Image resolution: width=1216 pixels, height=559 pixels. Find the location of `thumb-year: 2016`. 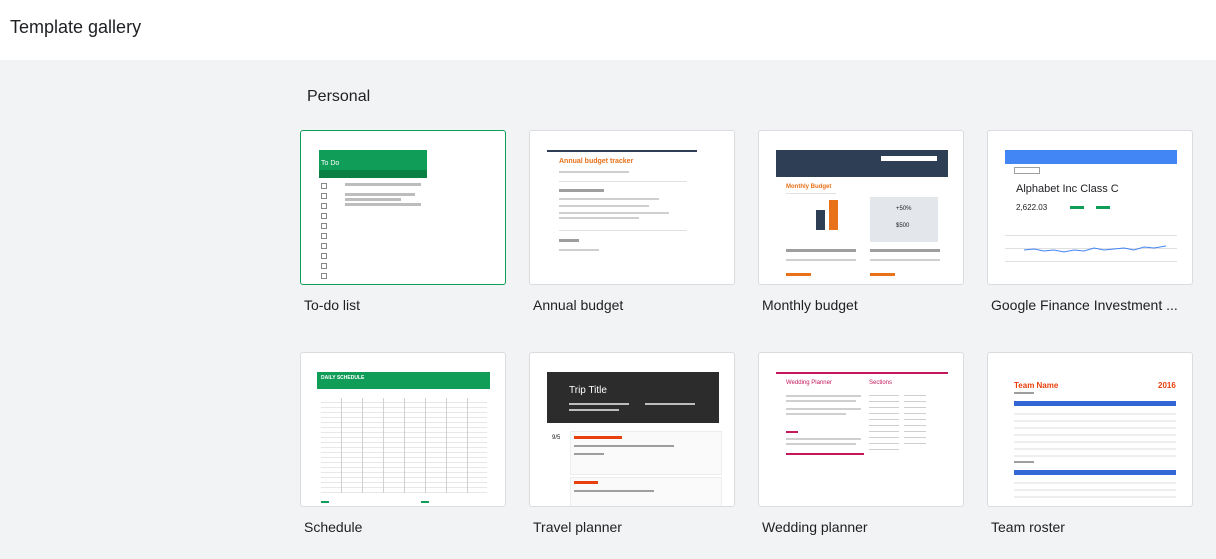

thumb-year: 2016 is located at coordinates (1167, 385).